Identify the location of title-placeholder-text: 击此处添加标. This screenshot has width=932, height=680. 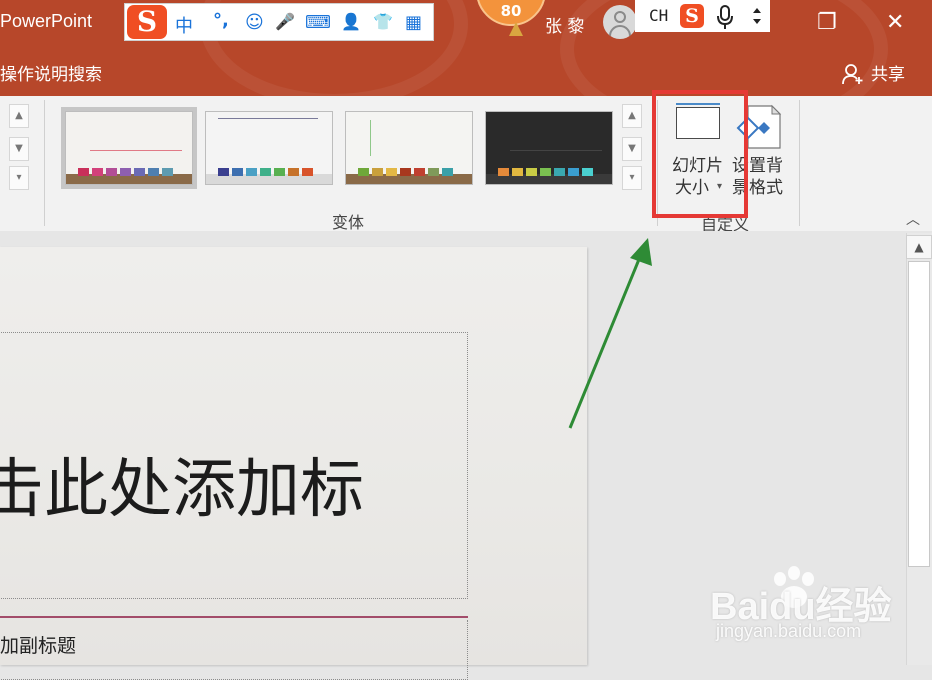
(182, 484).